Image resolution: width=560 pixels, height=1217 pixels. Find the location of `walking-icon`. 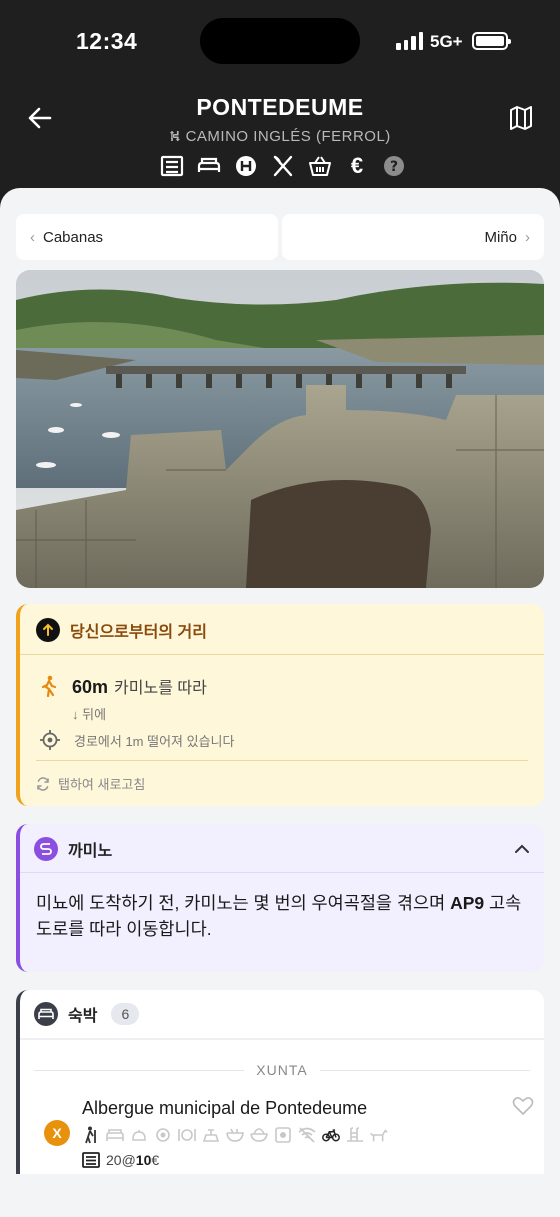

walking-icon is located at coordinates (49, 686).